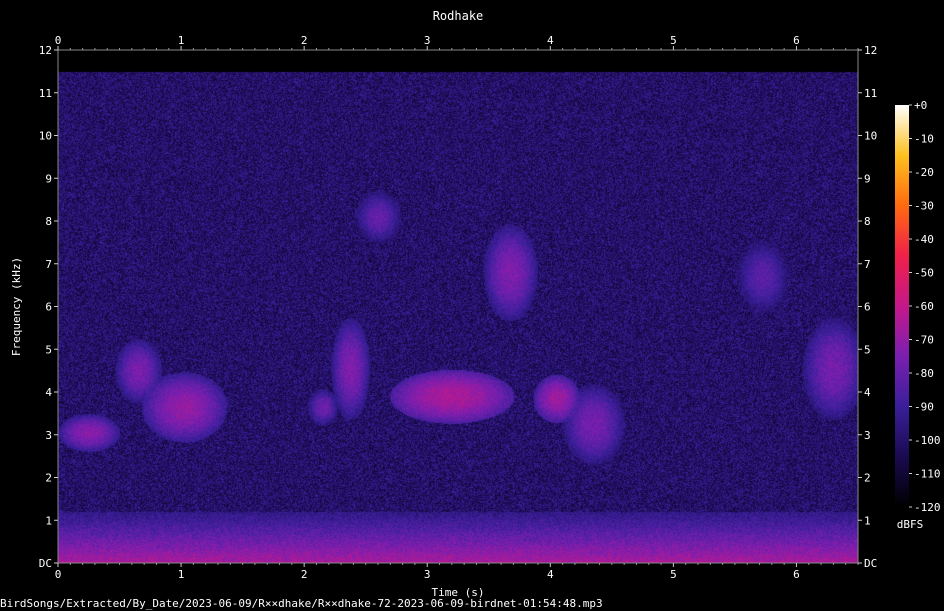  What do you see at coordinates (427, 40) in the screenshot?
I see `x-tick-label-top: 3` at bounding box center [427, 40].